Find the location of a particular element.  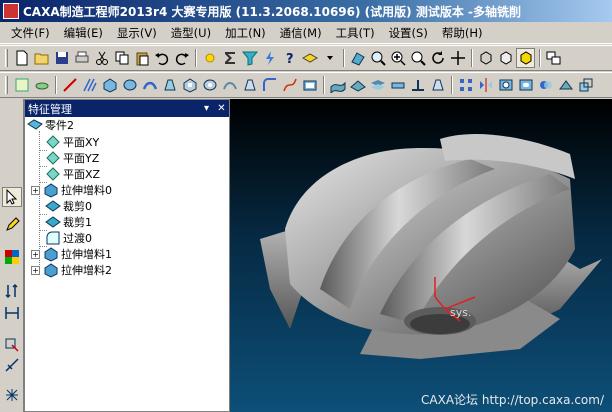

window-button is located at coordinates (553, 58).